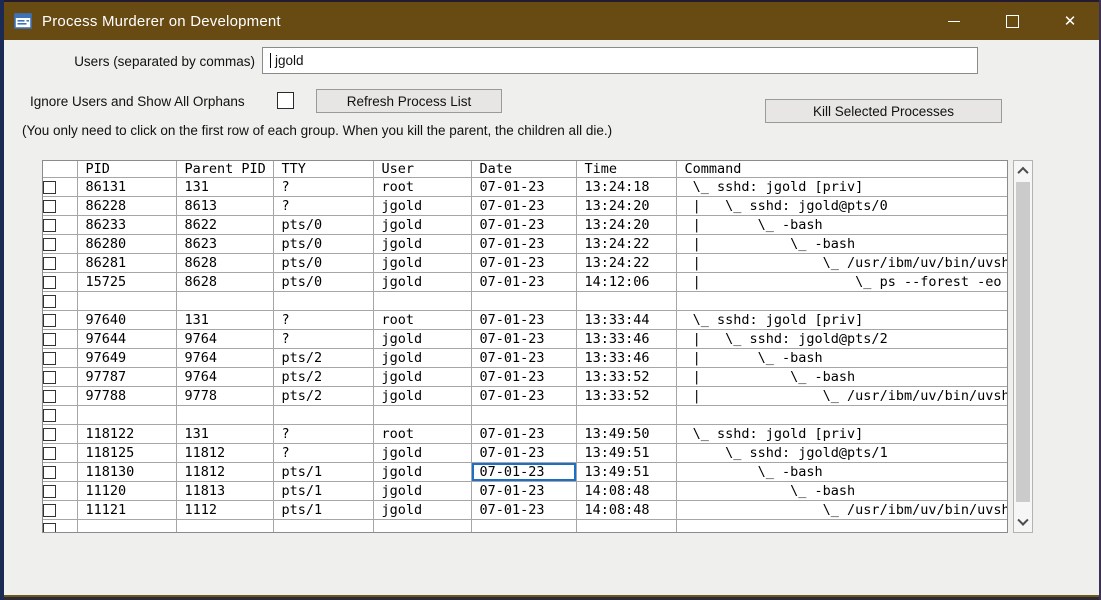  Describe the element at coordinates (126, 187) in the screenshot. I see `cell-pid: 86131` at that location.